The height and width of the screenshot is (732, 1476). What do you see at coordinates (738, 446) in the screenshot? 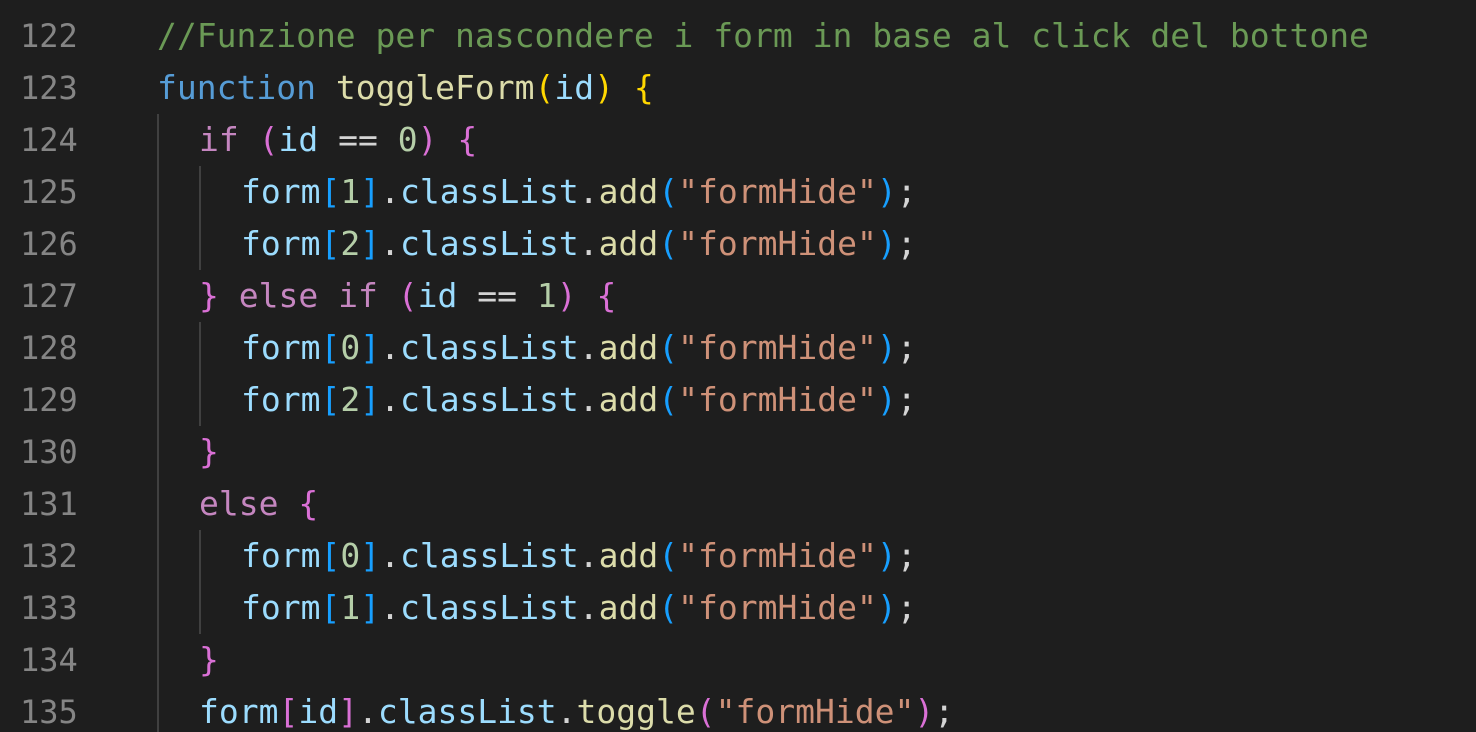
I see `code-line: 130}` at bounding box center [738, 446].